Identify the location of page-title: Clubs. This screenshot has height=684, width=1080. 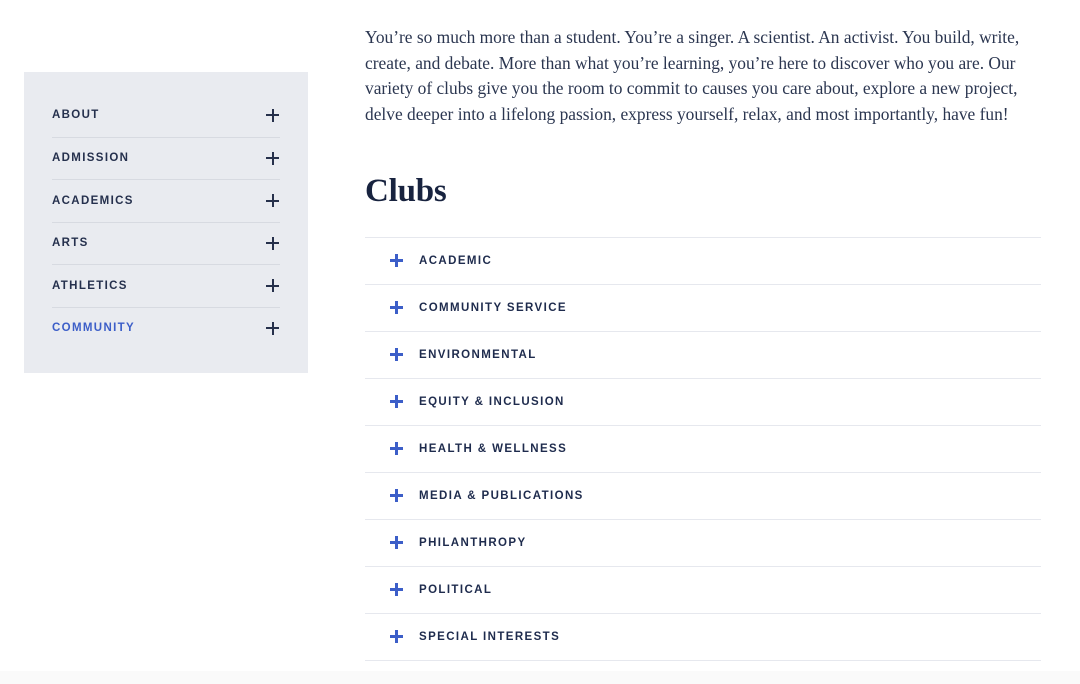
(406, 191).